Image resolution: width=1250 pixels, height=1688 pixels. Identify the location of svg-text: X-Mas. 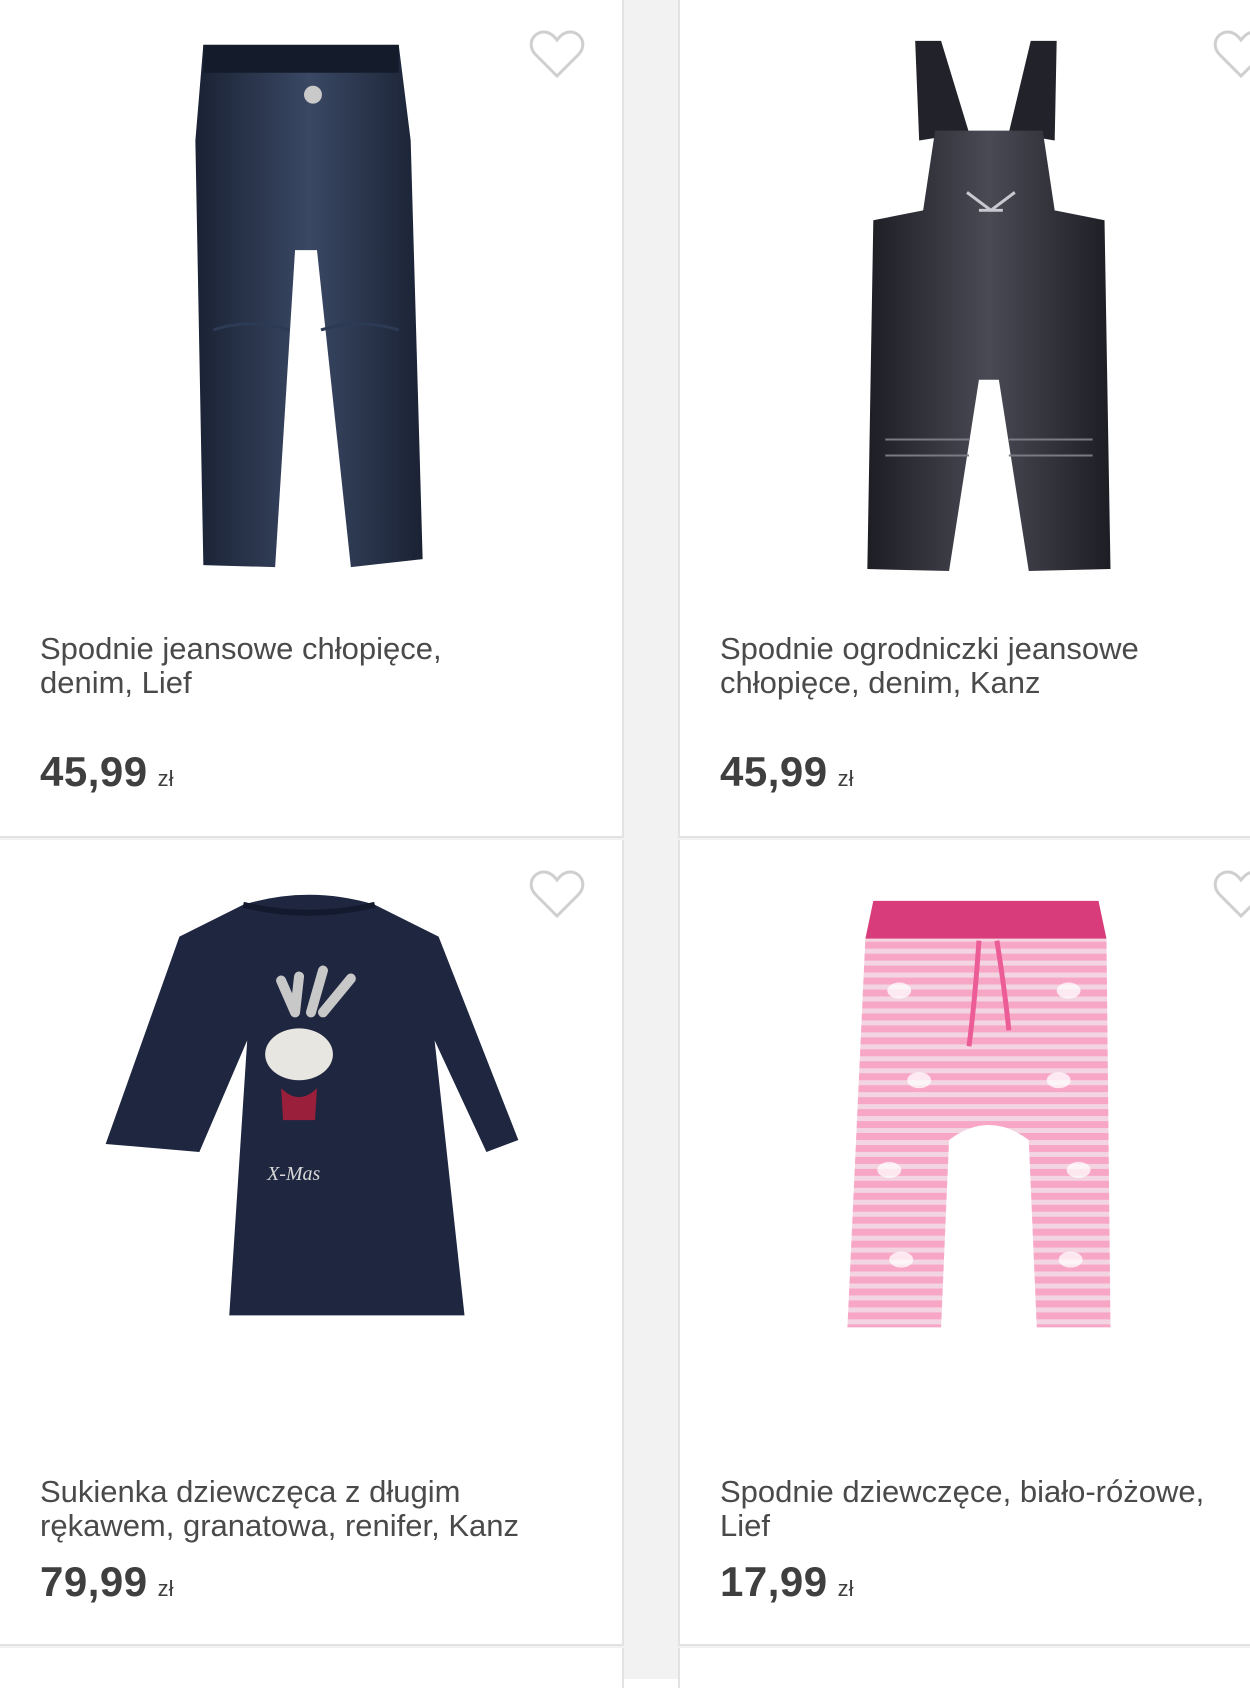
(293, 1174).